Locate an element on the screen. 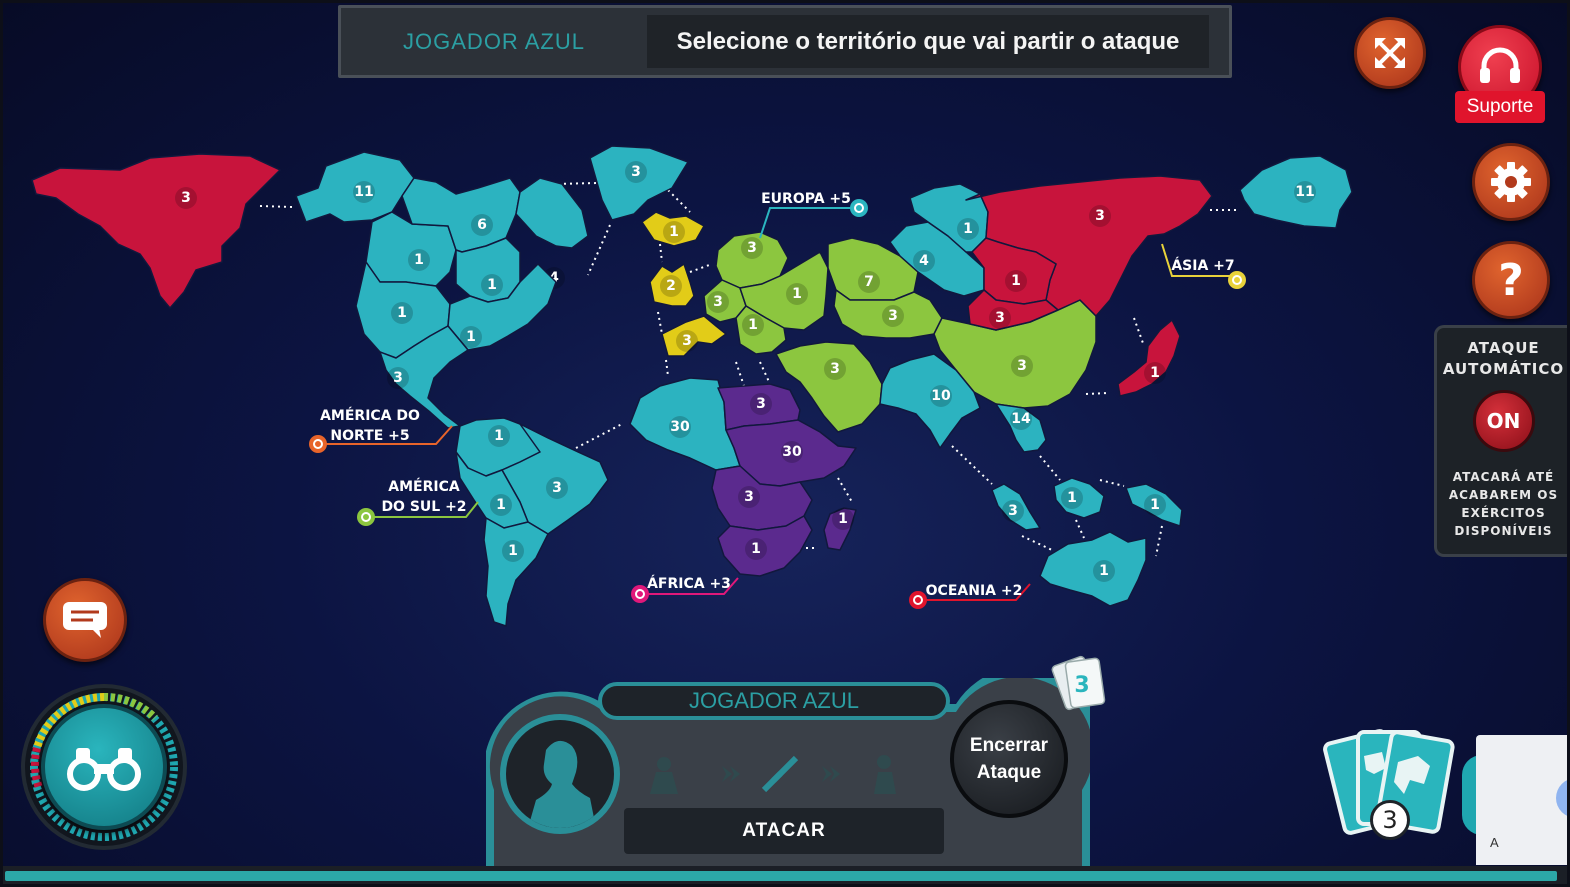  territory-sumatra: 3 is located at coordinates (1016, 507).